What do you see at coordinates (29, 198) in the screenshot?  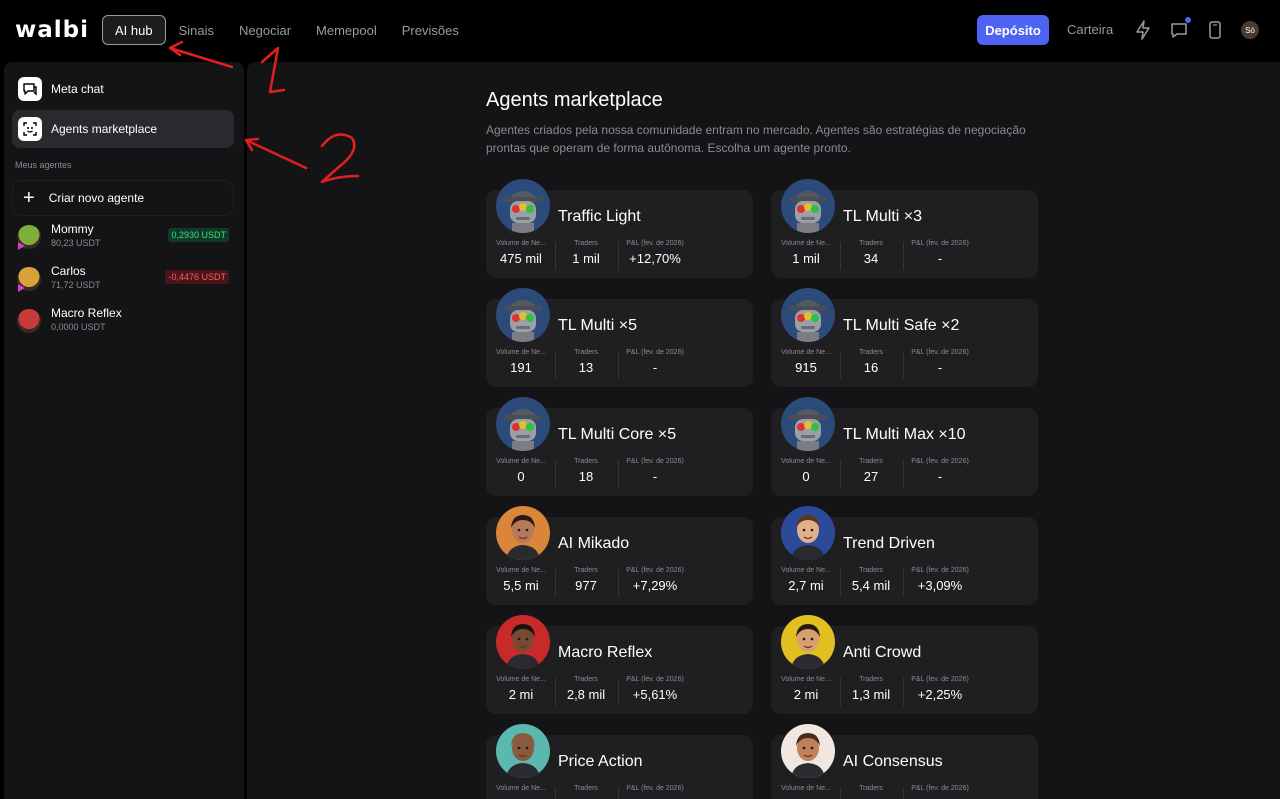 I see `plus-icon: +` at bounding box center [29, 198].